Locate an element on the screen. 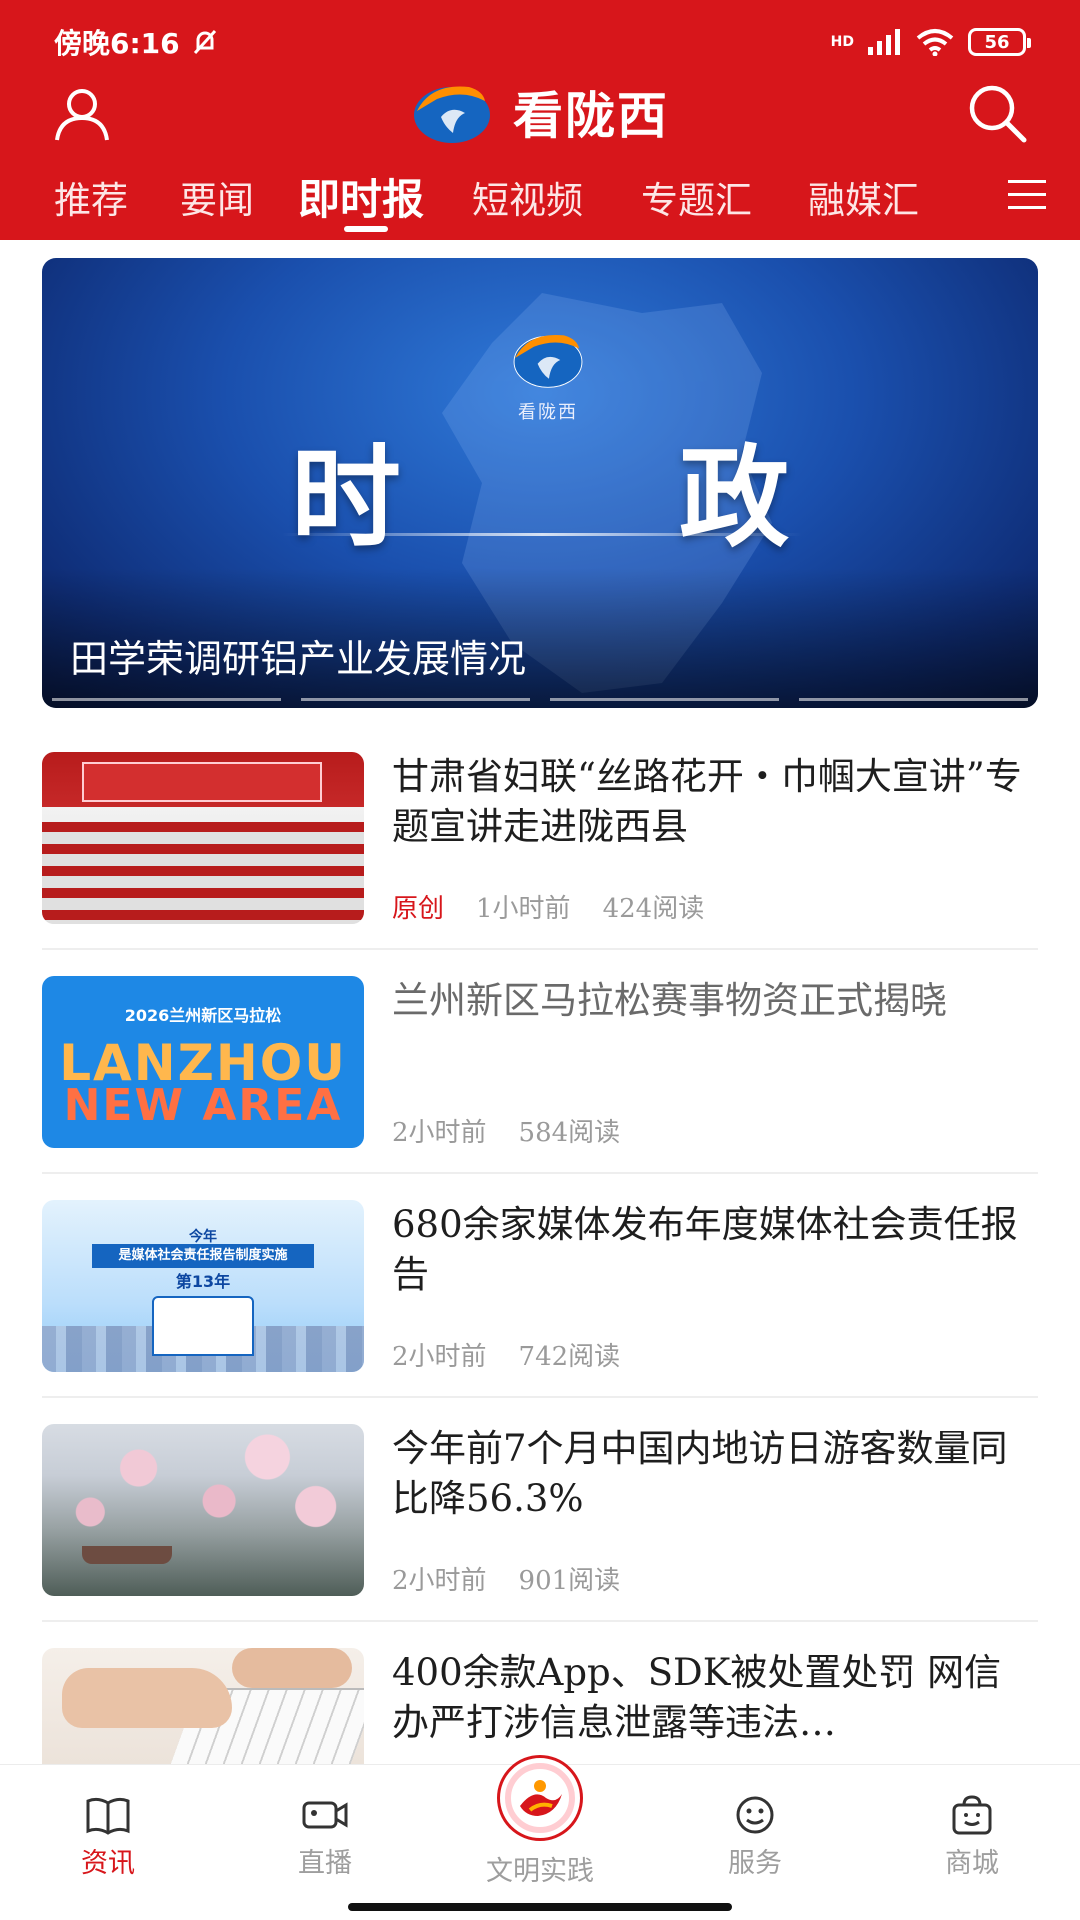 This screenshot has height=1920, width=1080. nav-label: 服务 is located at coordinates (755, 1863).